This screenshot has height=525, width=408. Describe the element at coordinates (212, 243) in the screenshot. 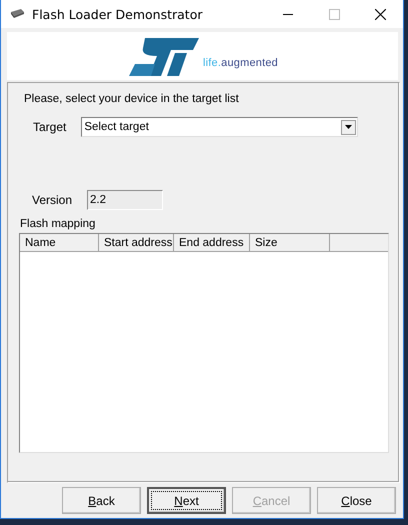

I see `column-header: End address` at that location.